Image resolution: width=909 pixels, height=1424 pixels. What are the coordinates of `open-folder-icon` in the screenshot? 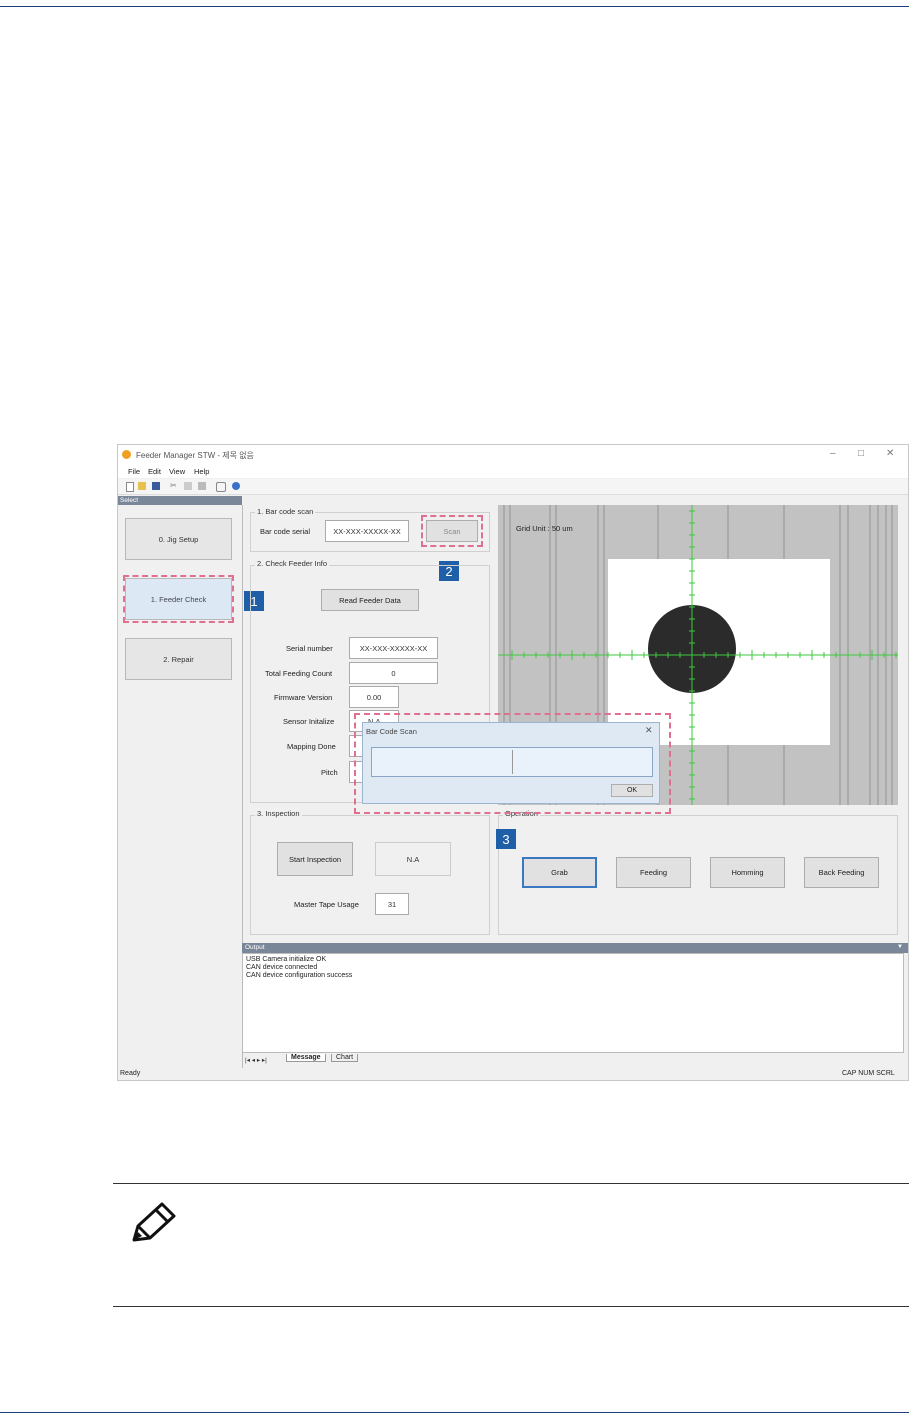 It's located at (142, 486).